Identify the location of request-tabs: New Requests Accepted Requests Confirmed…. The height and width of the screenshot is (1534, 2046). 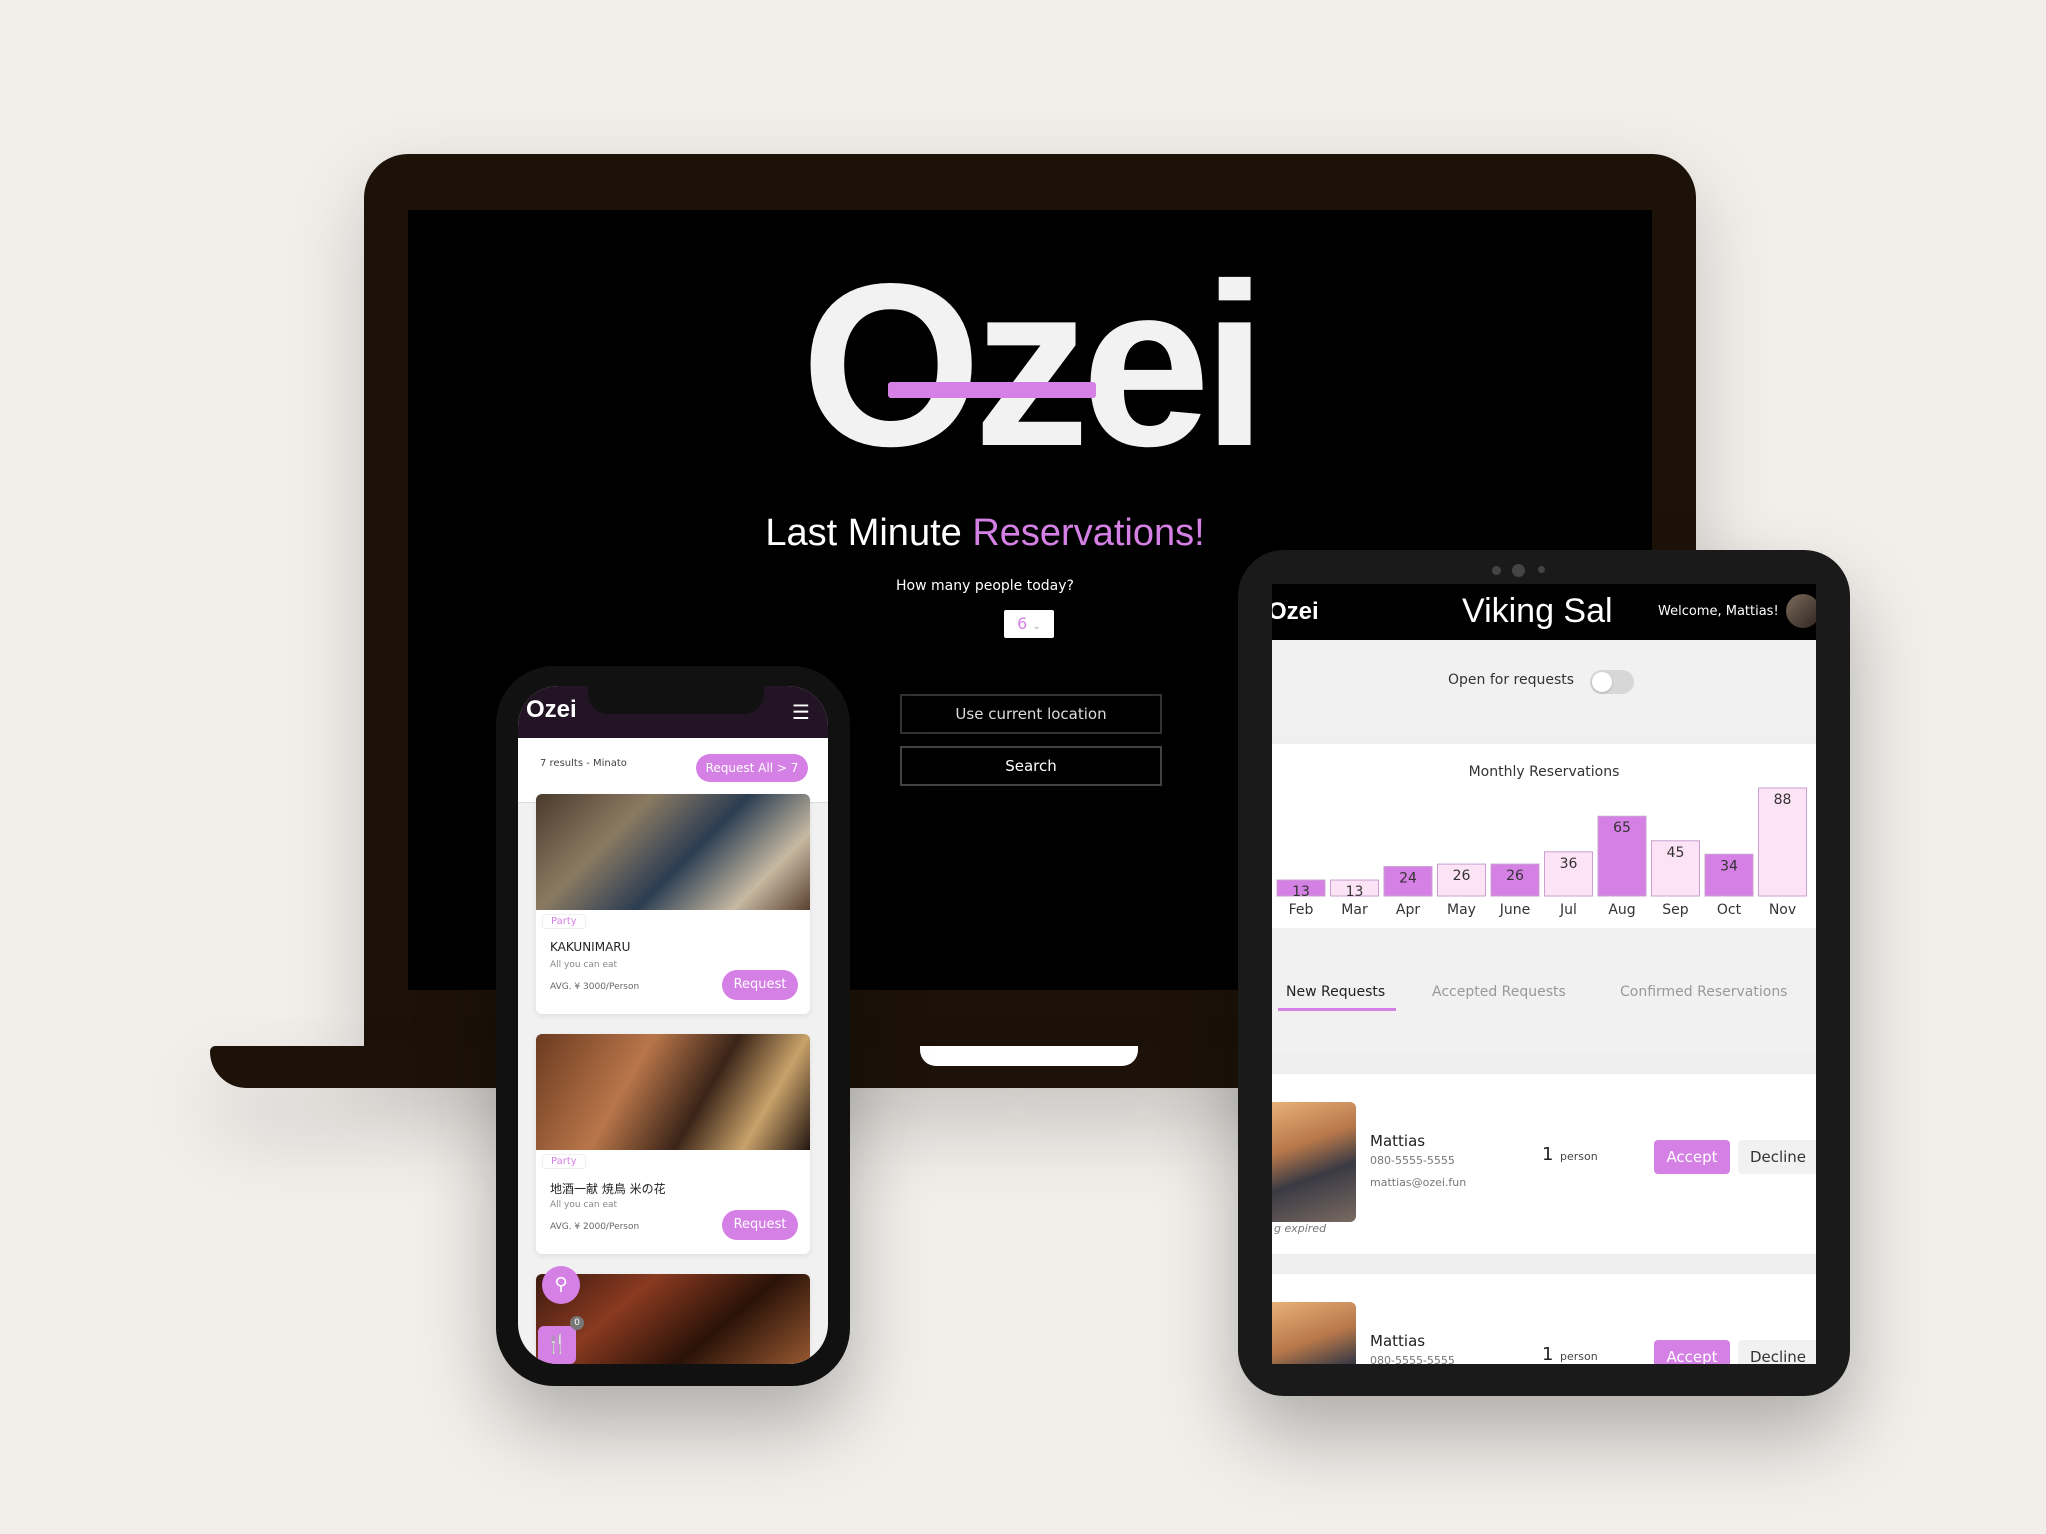
(1544, 991).